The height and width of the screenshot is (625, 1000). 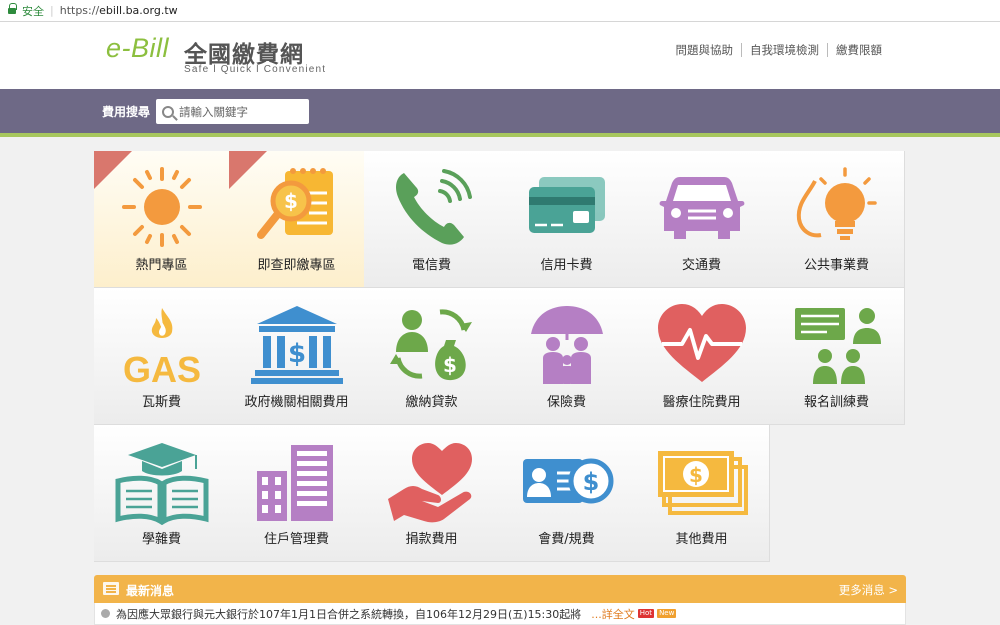 What do you see at coordinates (431, 265) in the screenshot?
I see `category-label: 電信費` at bounding box center [431, 265].